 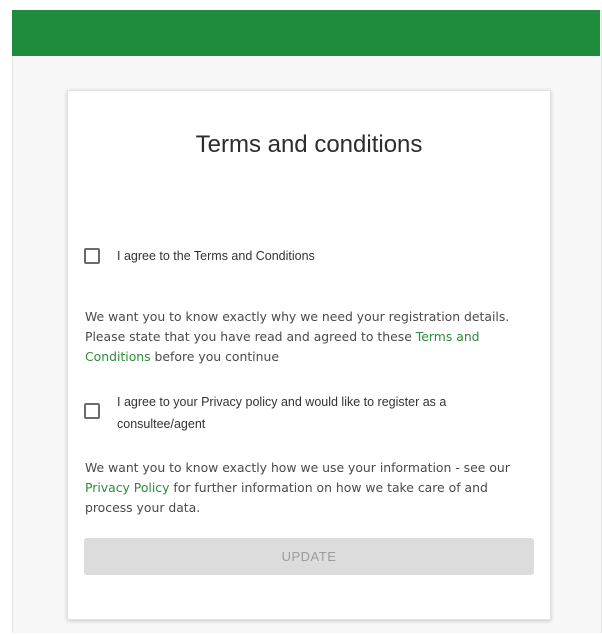 What do you see at coordinates (92, 256) in the screenshot?
I see `terms-checkbox` at bounding box center [92, 256].